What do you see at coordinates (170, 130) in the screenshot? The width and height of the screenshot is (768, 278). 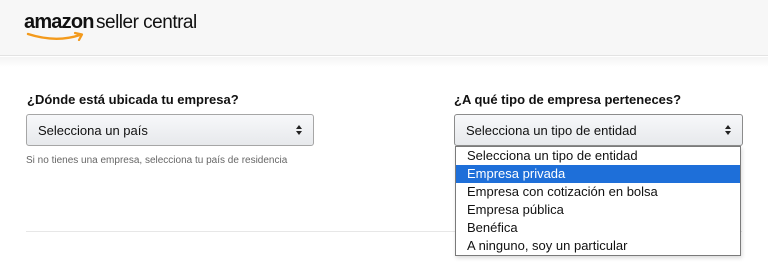 I see `country-select: Selecciona un país` at bounding box center [170, 130].